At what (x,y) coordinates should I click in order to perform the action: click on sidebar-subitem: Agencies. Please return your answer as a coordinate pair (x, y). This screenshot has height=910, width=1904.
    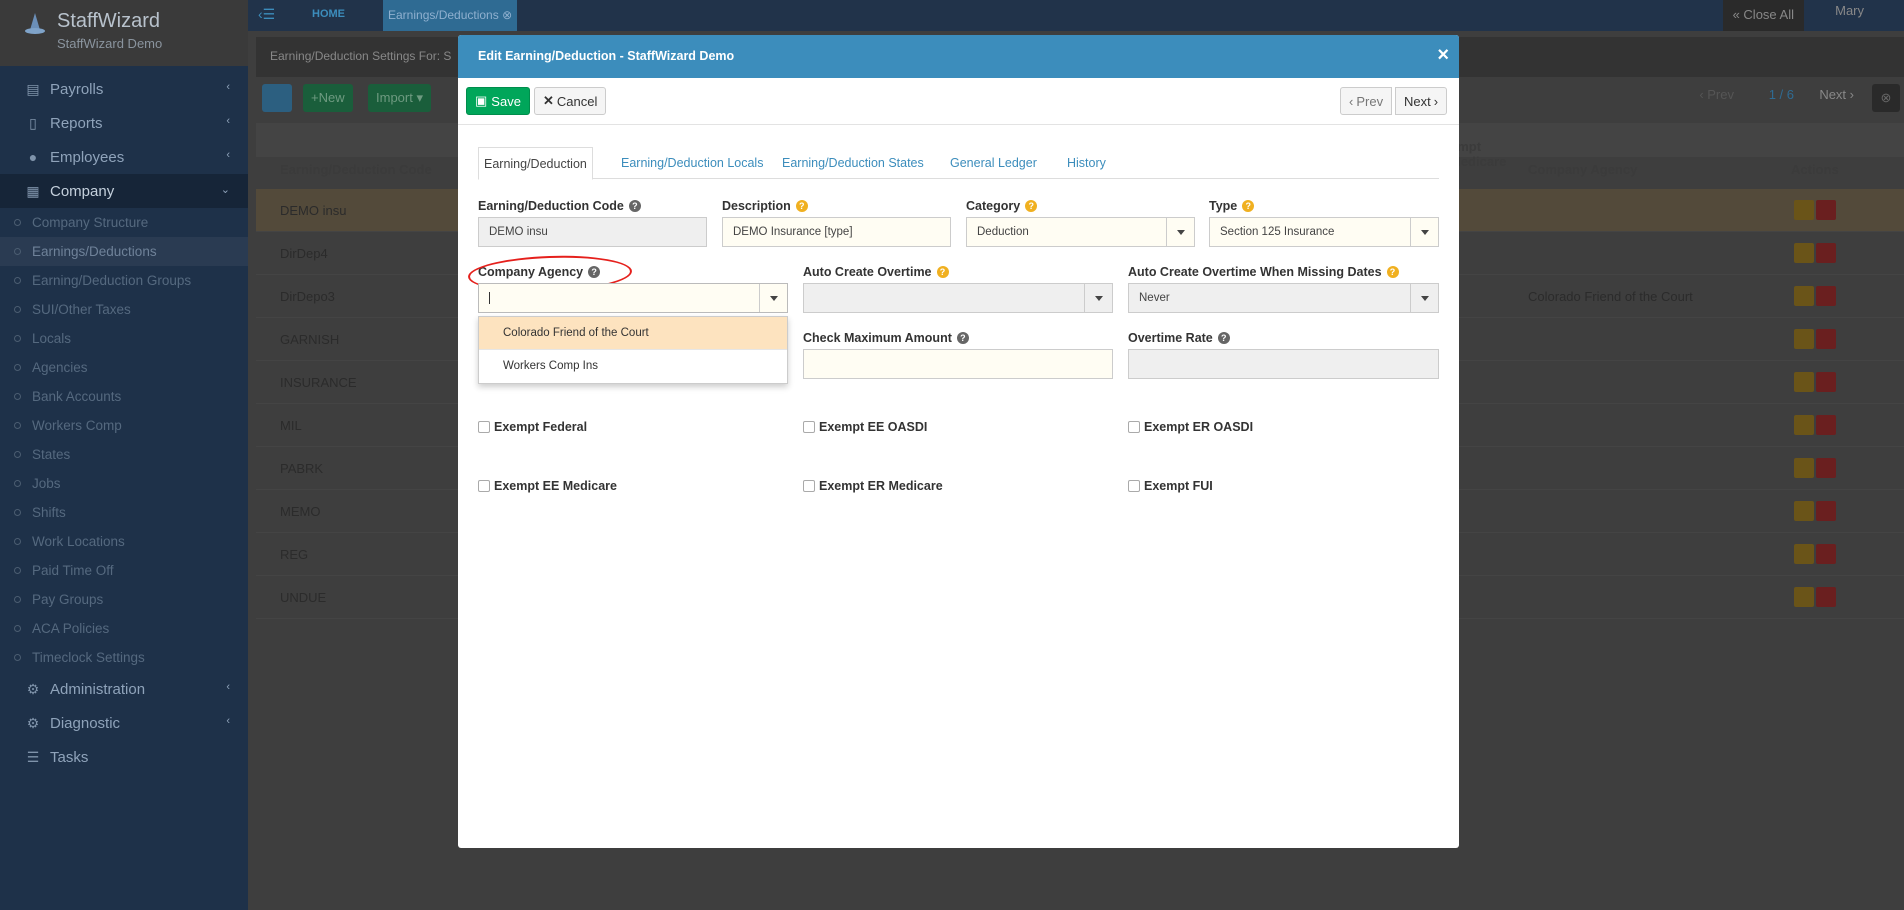
    Looking at the image, I should click on (124, 367).